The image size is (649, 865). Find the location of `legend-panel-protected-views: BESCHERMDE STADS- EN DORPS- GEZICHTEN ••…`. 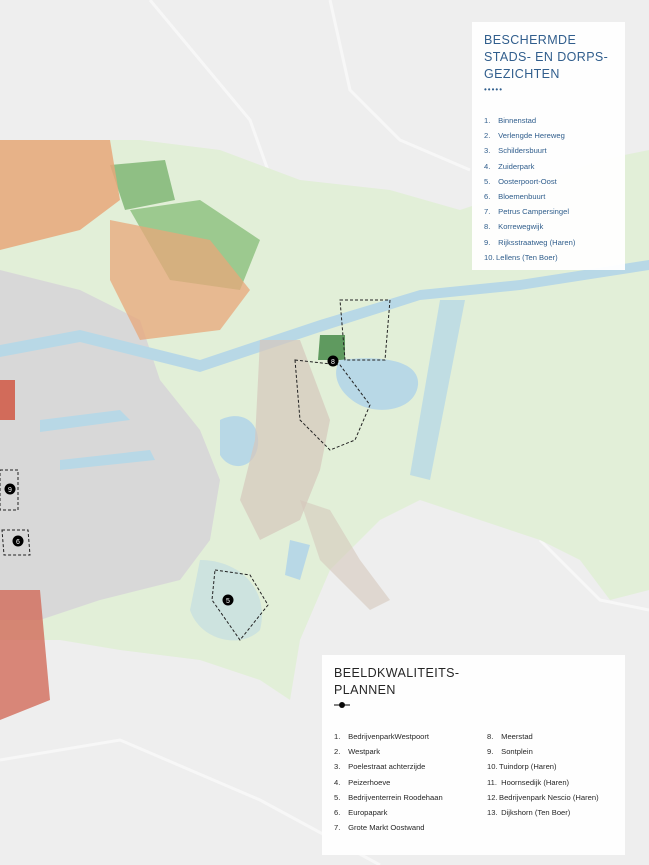

legend-panel-protected-views: BESCHERMDE STADS- EN DORPS- GEZICHTEN ••… is located at coordinates (548, 146).